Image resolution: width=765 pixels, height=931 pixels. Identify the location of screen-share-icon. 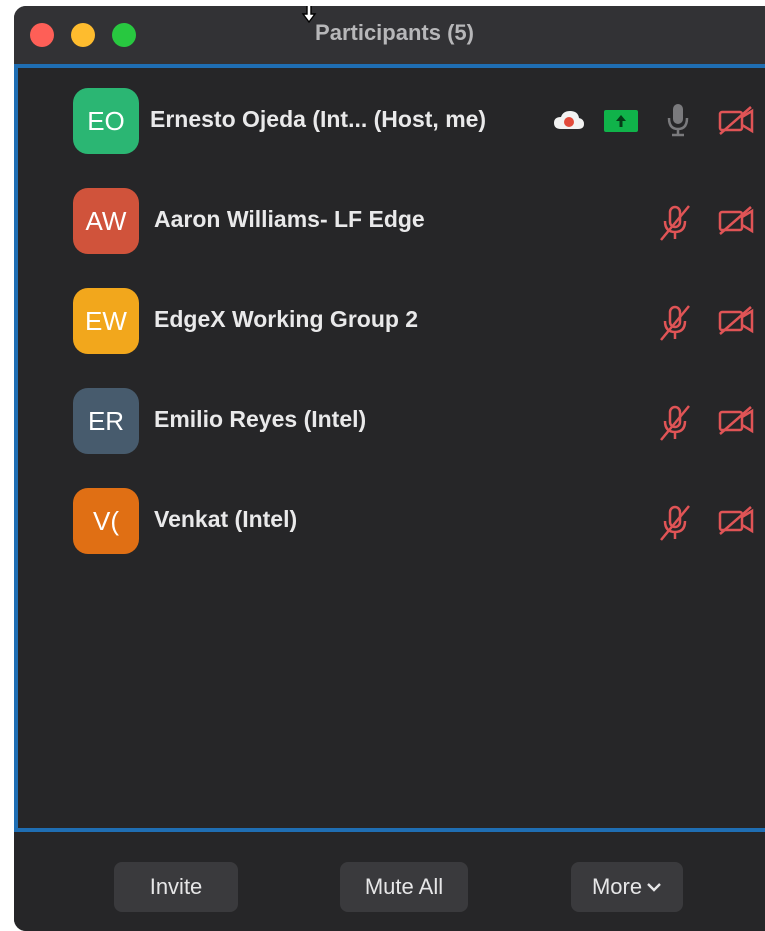
(621, 121).